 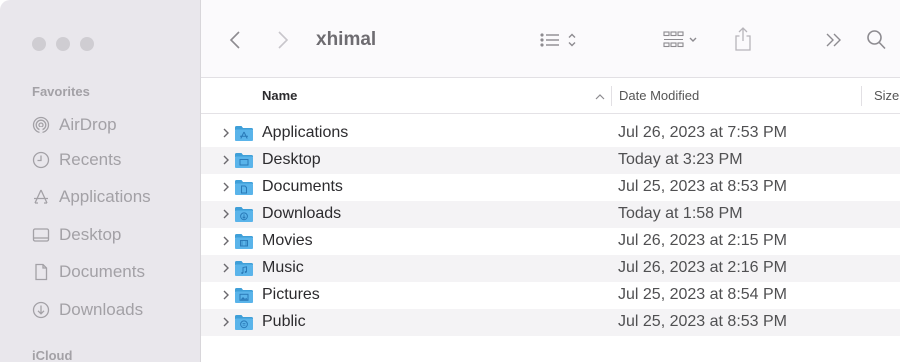 I want to click on column-header-size: Size, so click(x=886, y=95).